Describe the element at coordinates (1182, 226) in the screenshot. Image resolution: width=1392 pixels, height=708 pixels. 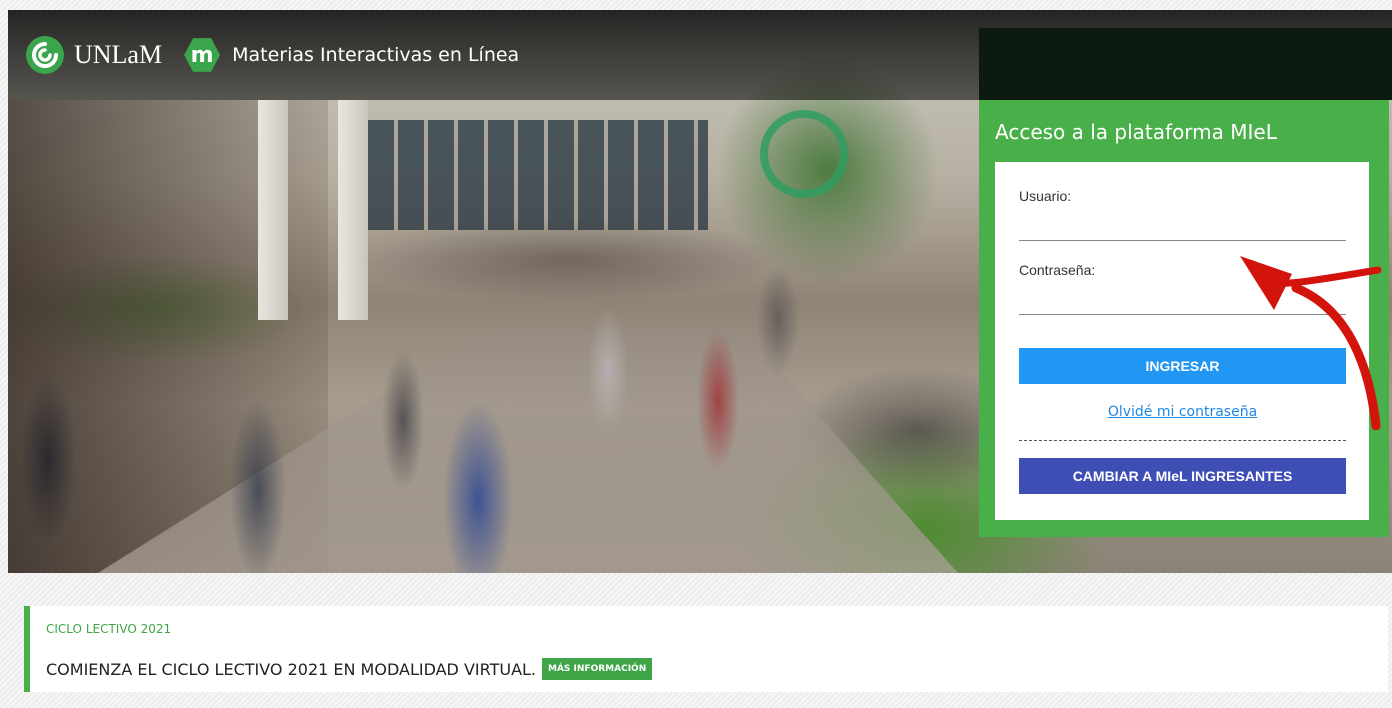
I see `username-input` at that location.